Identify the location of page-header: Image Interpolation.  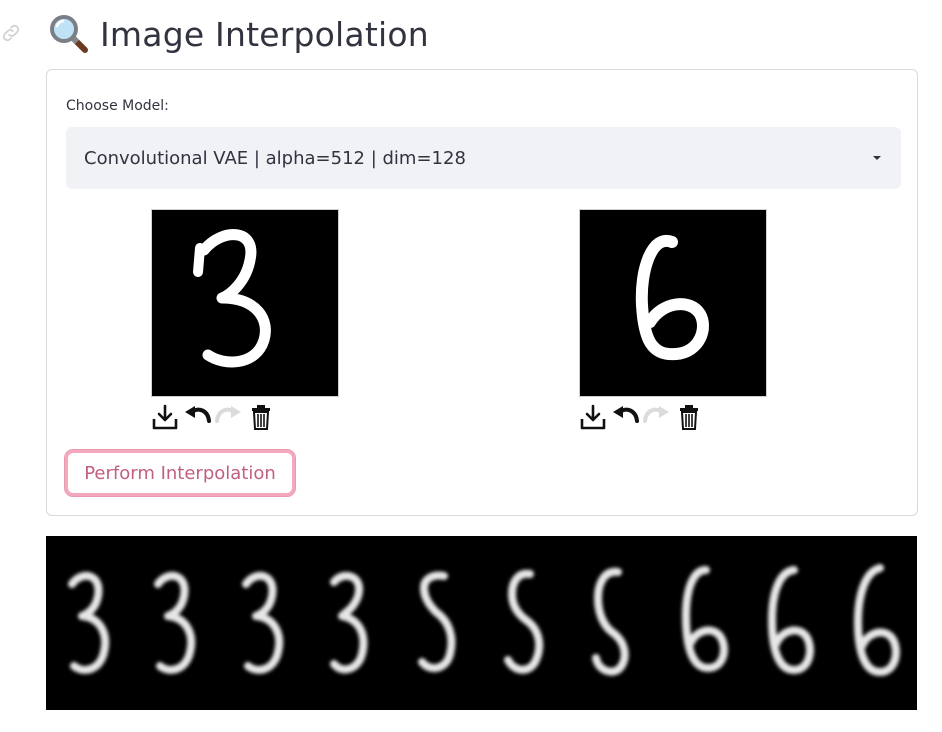
(238, 34).